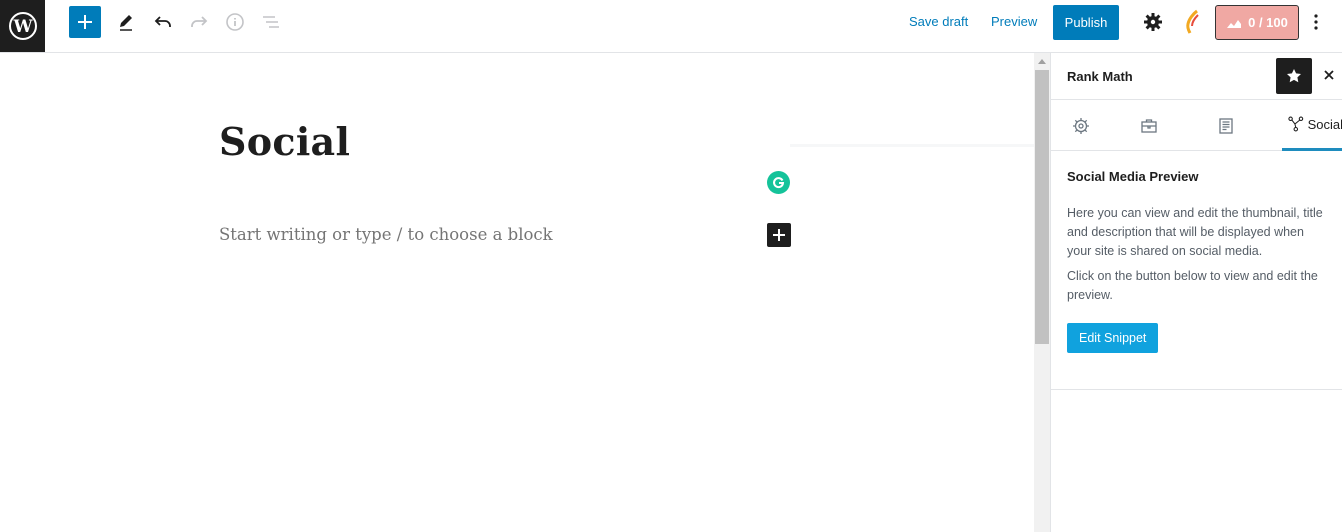 This screenshot has width=1342, height=532. I want to click on tools-button, so click(126, 22).